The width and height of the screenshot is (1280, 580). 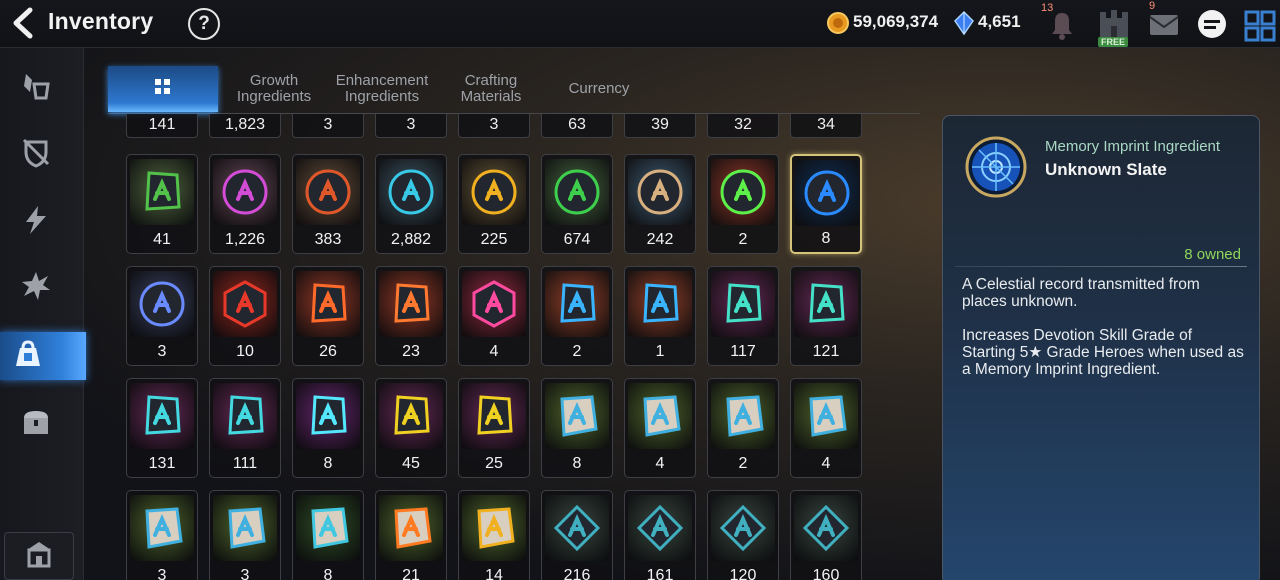 What do you see at coordinates (411, 204) in the screenshot?
I see `item-slot: 2,882` at bounding box center [411, 204].